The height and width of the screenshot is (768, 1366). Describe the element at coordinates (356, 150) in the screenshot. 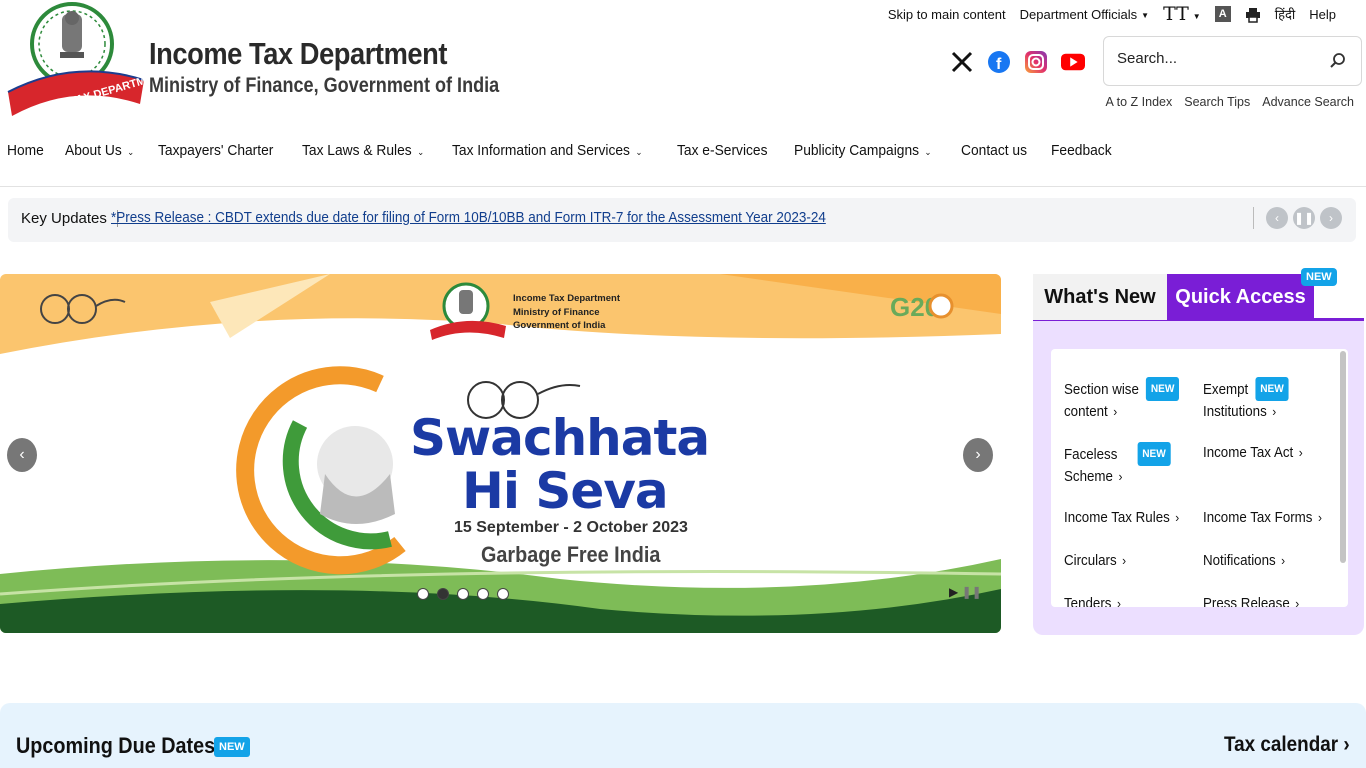

I see `nav-tax-laws-rules-label: Tax Laws & Rules` at that location.